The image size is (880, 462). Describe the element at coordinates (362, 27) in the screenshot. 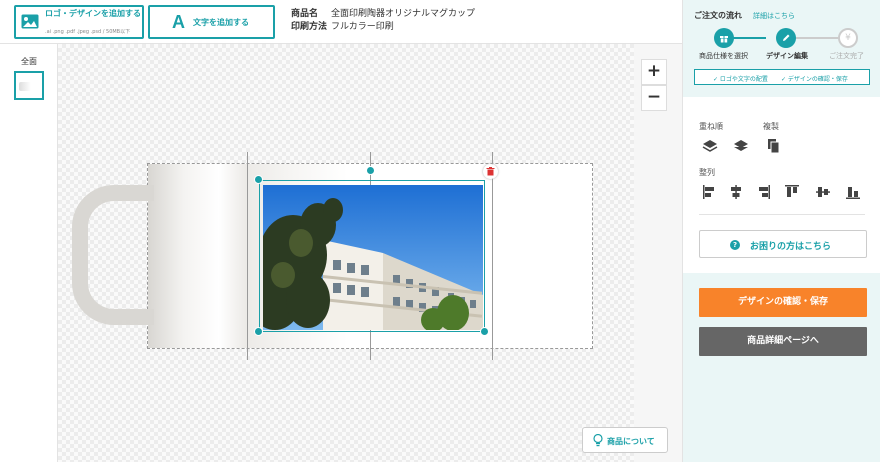

I see `print-method-value: フルカラー印刷` at that location.